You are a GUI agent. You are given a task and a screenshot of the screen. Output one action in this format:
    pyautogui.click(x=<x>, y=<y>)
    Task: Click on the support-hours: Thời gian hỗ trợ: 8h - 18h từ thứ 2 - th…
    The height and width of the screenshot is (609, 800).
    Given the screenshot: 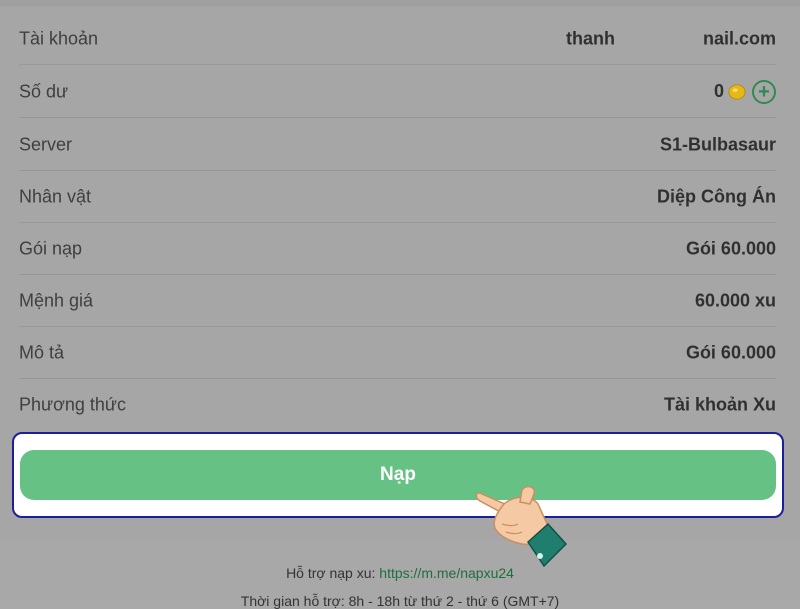 What is the action you would take?
    pyautogui.click(x=400, y=601)
    